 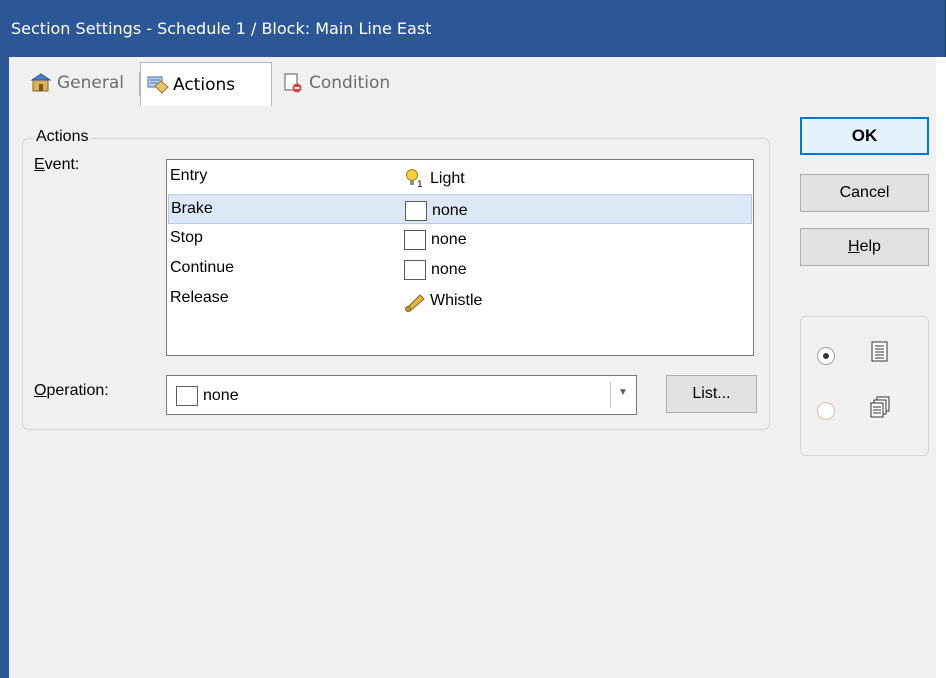 I want to click on chevron-down-icon: ▼, so click(x=623, y=392).